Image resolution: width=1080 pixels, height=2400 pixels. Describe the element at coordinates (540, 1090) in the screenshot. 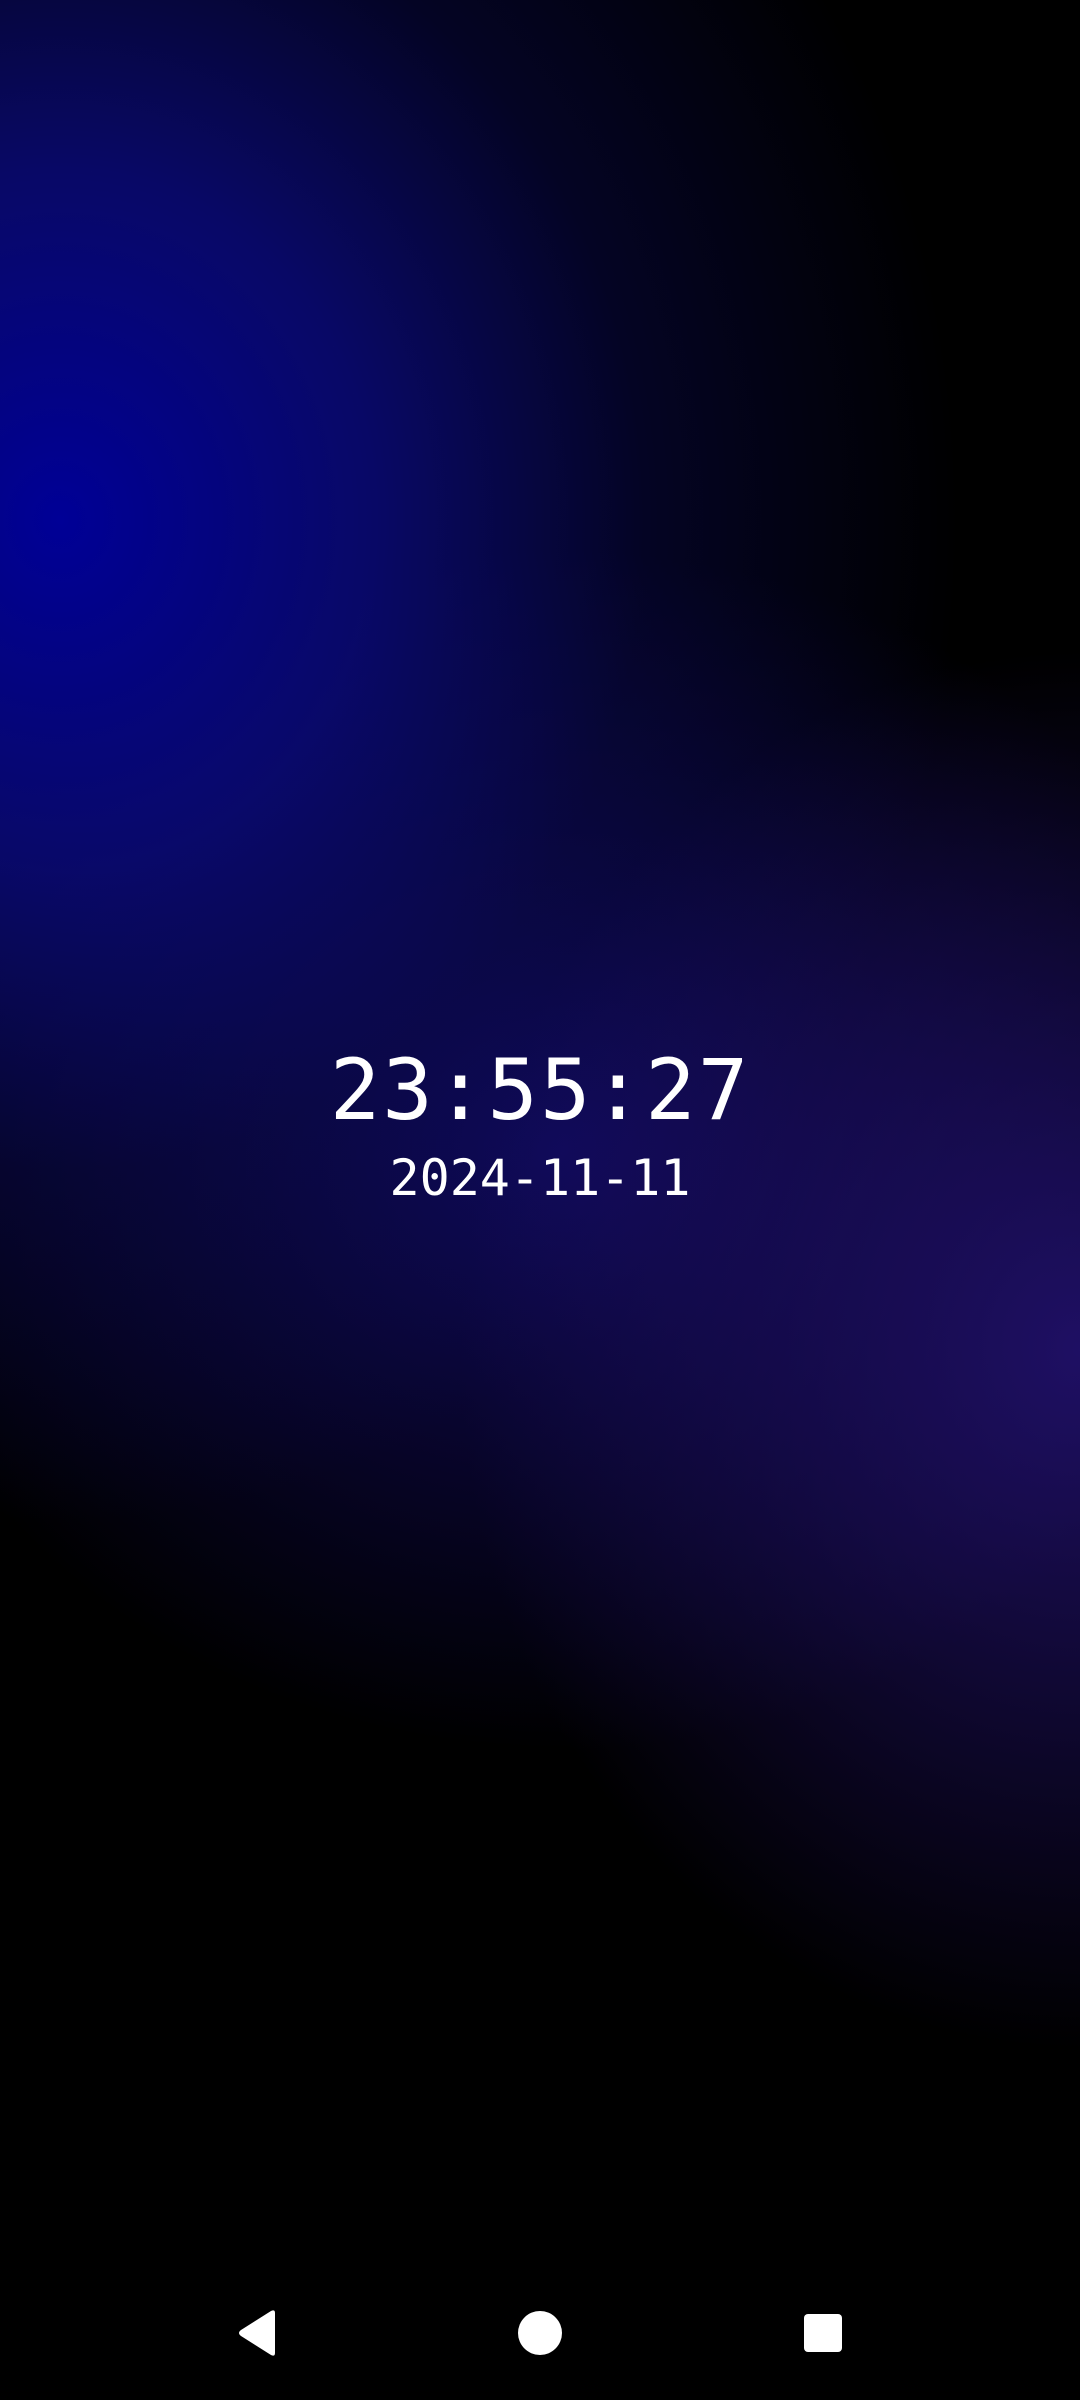

I see `clock-time: 23:55:27` at that location.